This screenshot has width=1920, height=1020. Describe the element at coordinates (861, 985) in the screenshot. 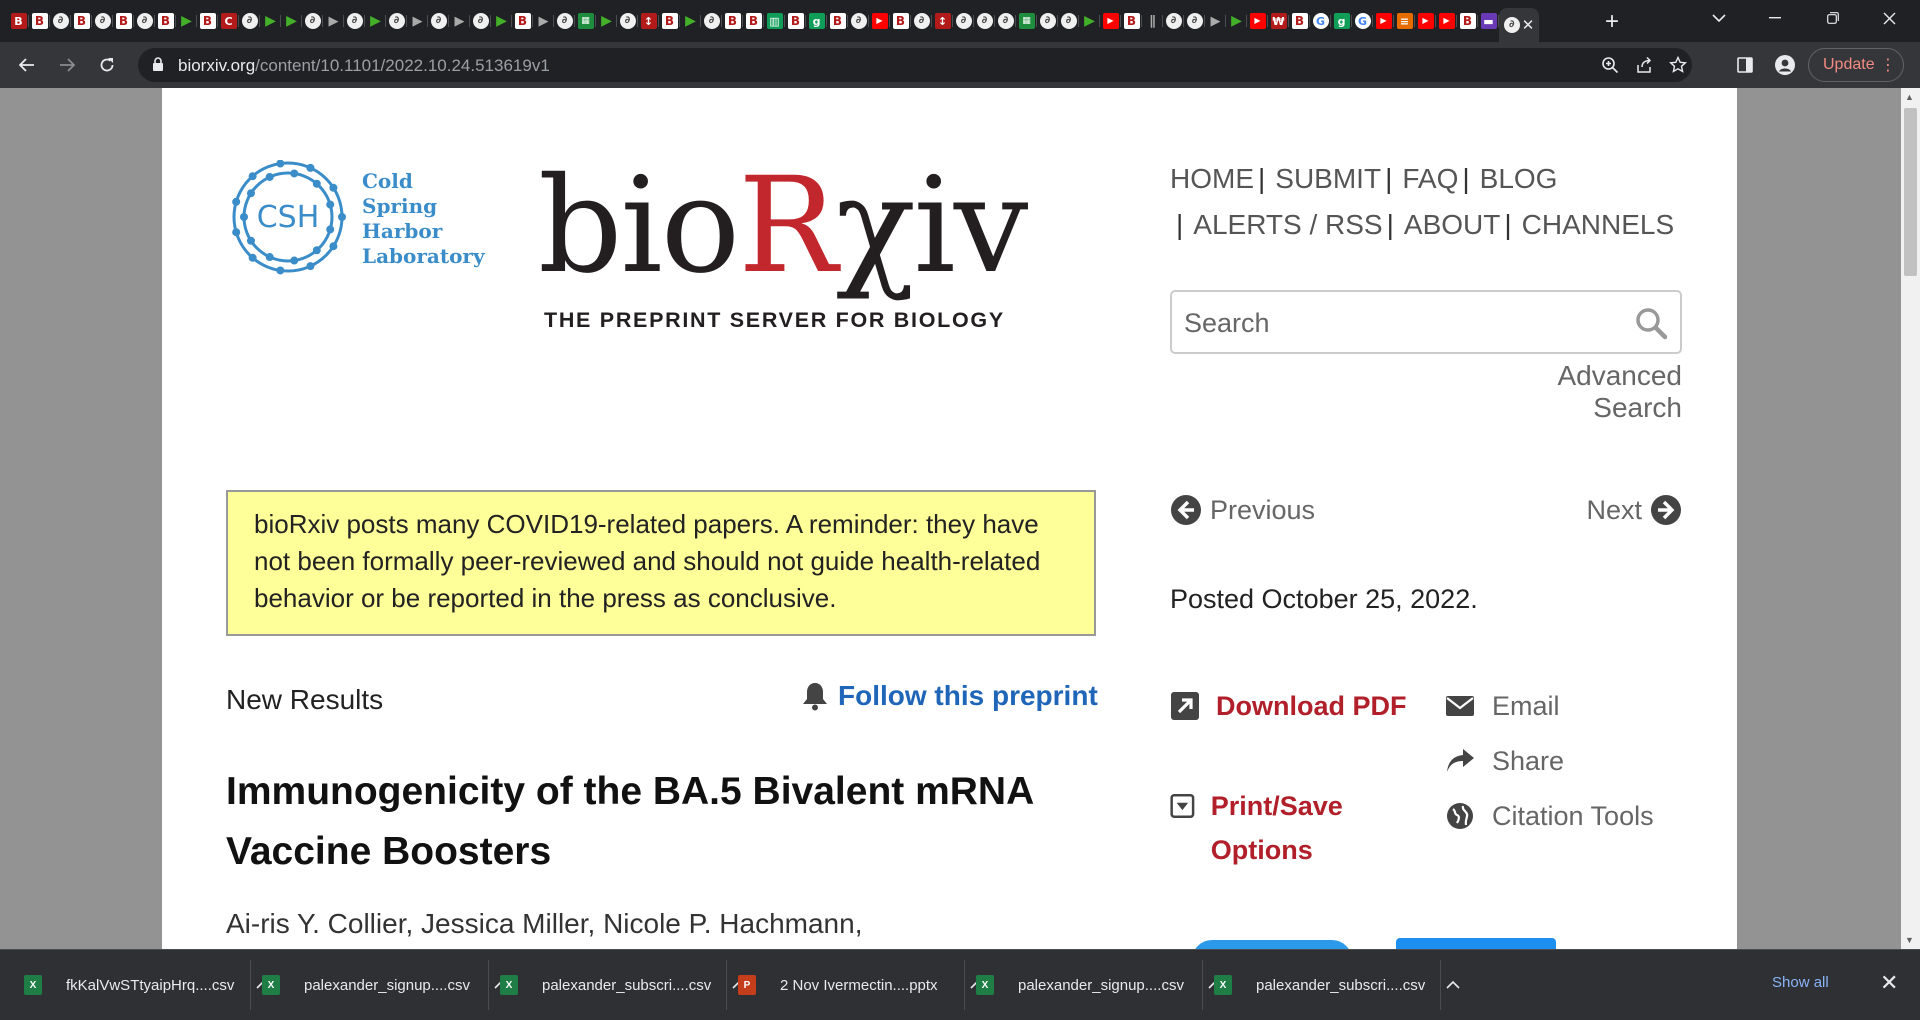

I see `download-item: P 2 Nov Ivermectin....pptx` at that location.